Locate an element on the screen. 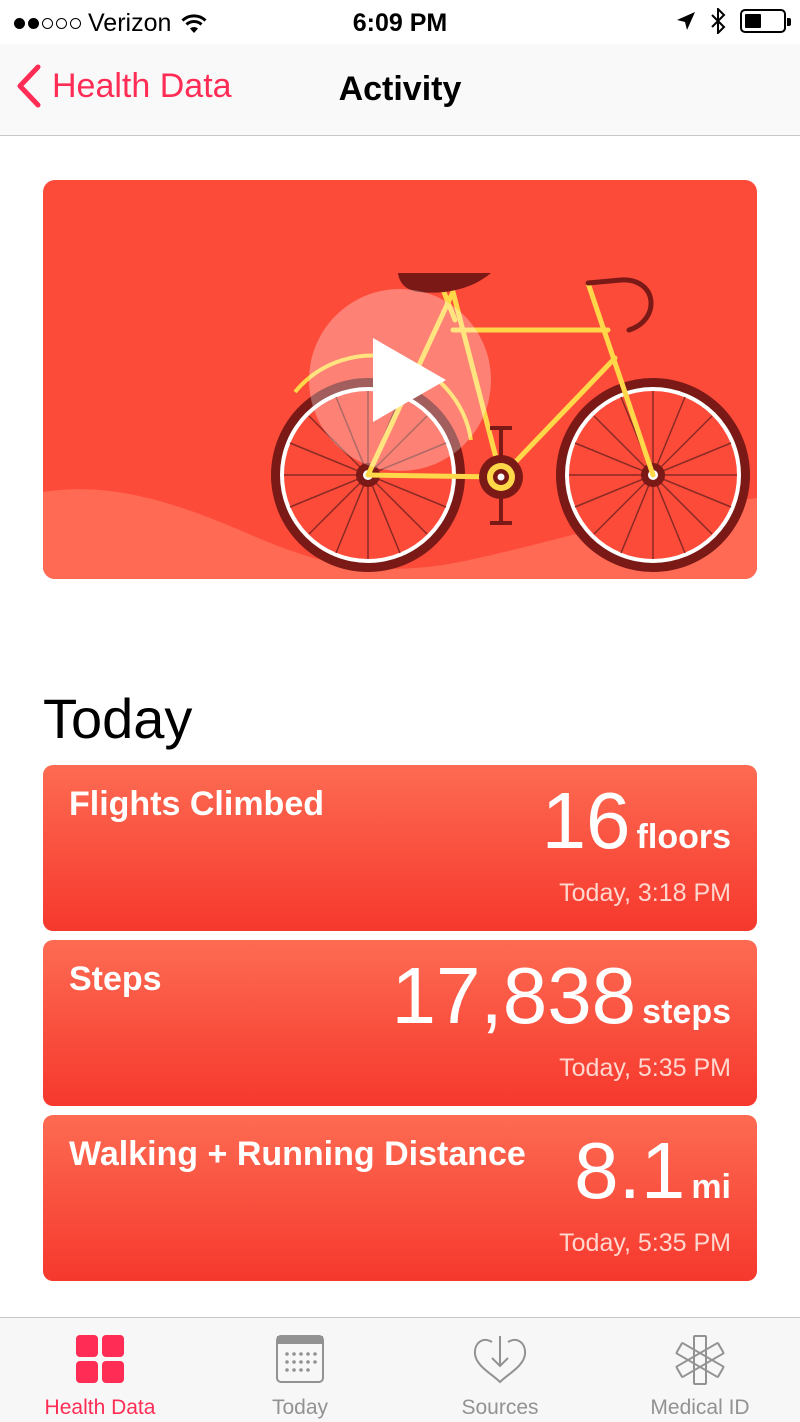  card-label: Steps is located at coordinates (115, 979).